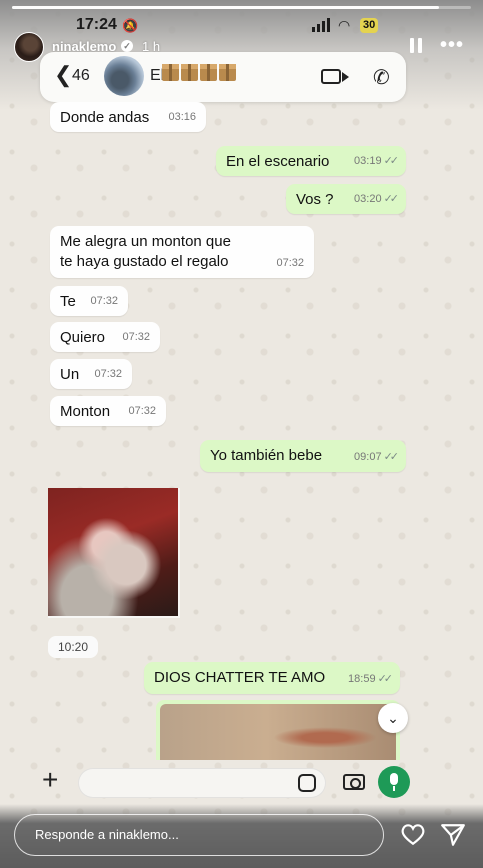 Image resolution: width=483 pixels, height=868 pixels. What do you see at coordinates (452, 45) in the screenshot?
I see `more-options-icon: •••` at bounding box center [452, 45].